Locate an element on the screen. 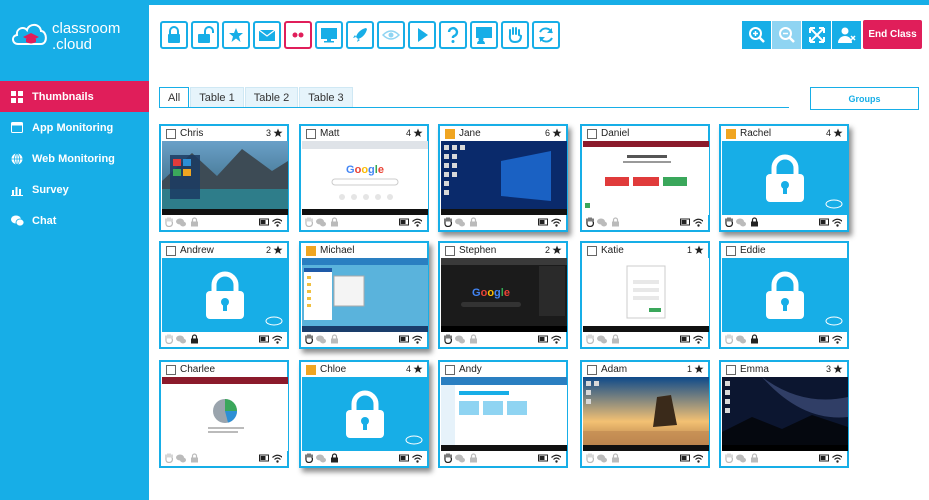 This screenshot has height=500, width=929. tab-all: All is located at coordinates (174, 97).